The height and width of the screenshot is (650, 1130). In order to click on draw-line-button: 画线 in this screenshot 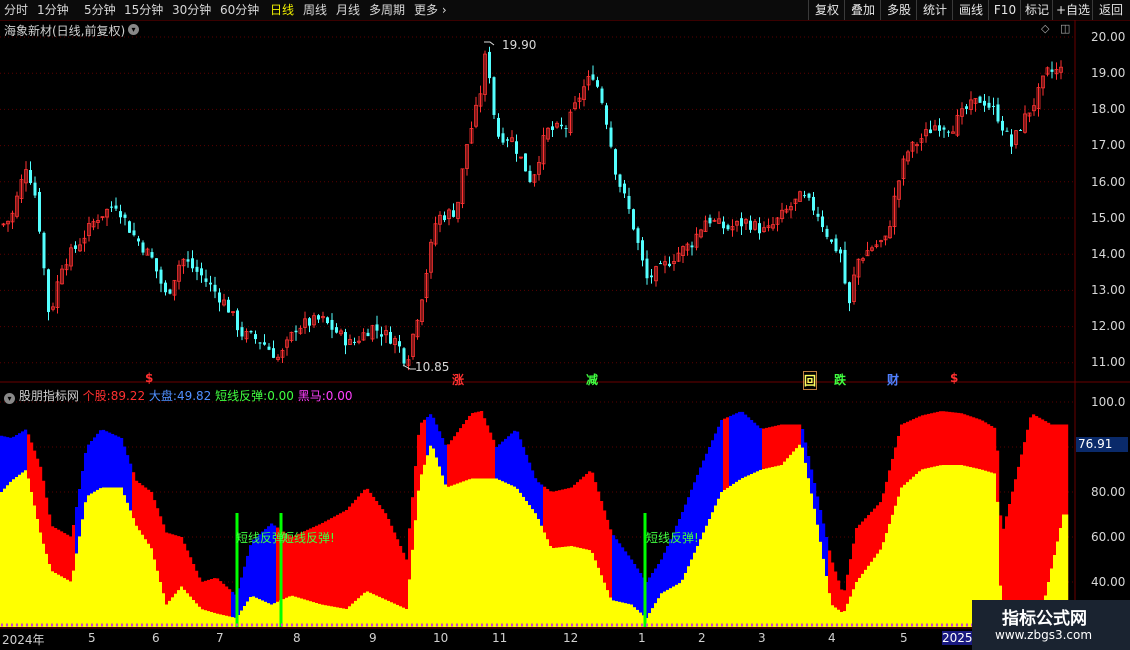, I will do `click(970, 10)`.